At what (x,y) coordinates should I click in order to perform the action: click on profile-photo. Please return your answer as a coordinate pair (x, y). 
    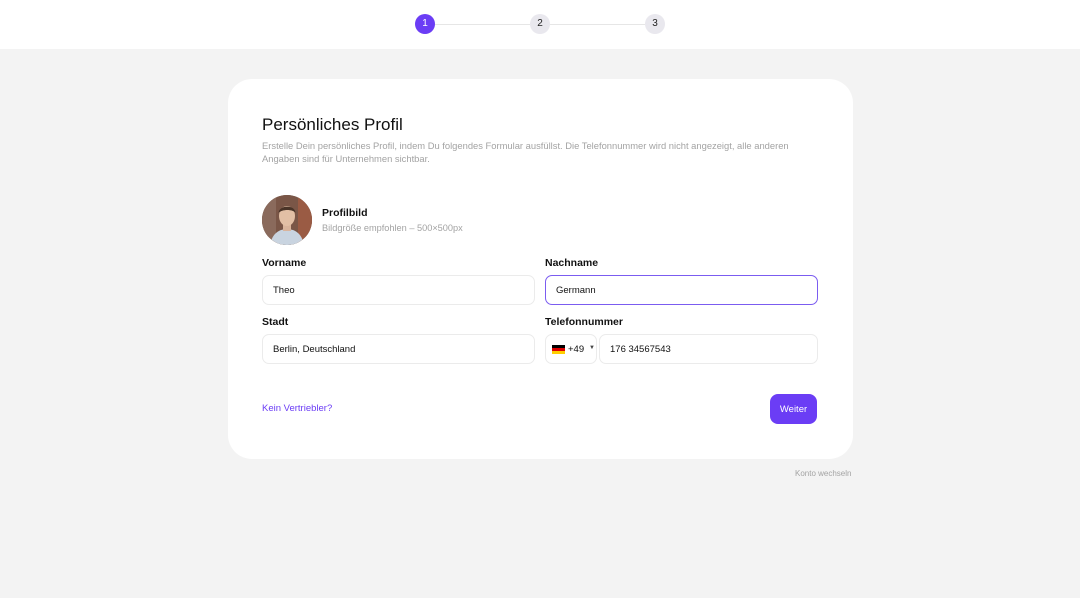
    Looking at the image, I should click on (287, 220).